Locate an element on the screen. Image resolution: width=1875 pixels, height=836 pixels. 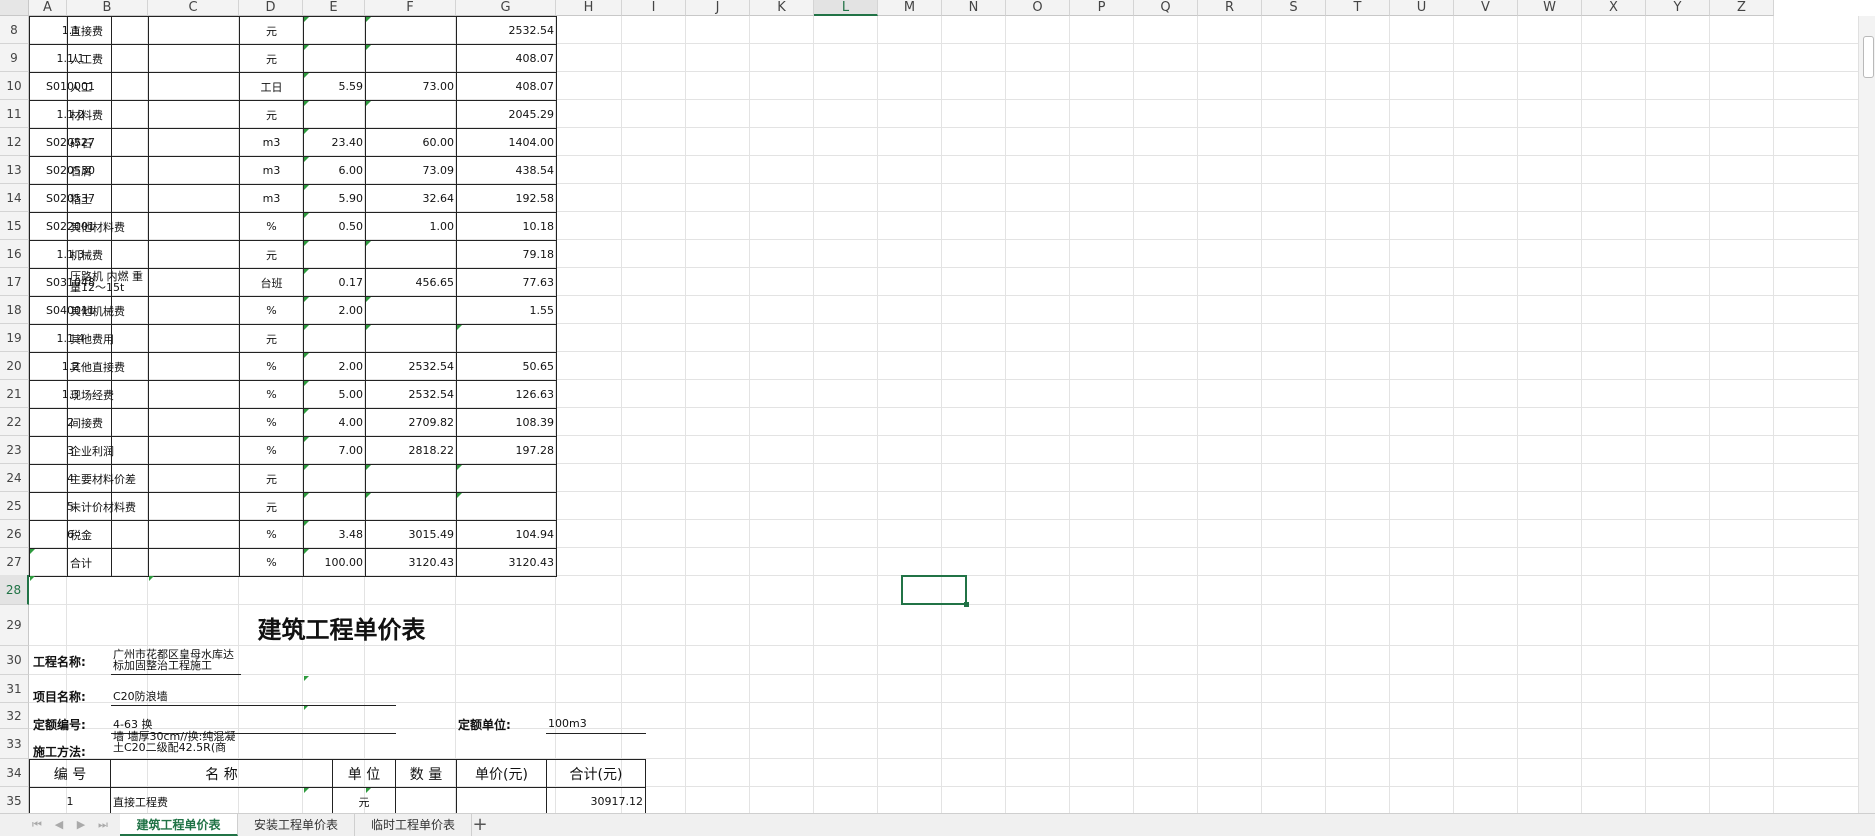
cell-g20: 50.65 is located at coordinates (506, 366).